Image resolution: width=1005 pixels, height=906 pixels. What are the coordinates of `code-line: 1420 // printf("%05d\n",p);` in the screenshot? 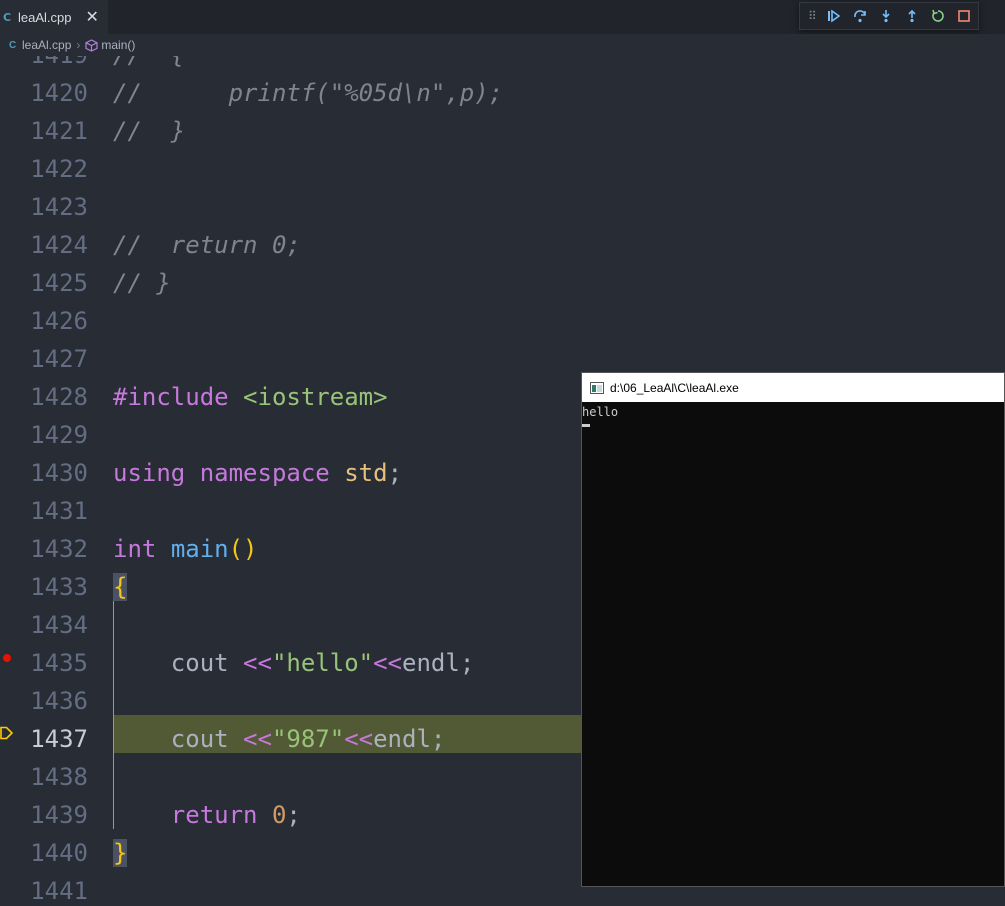 It's located at (502, 93).